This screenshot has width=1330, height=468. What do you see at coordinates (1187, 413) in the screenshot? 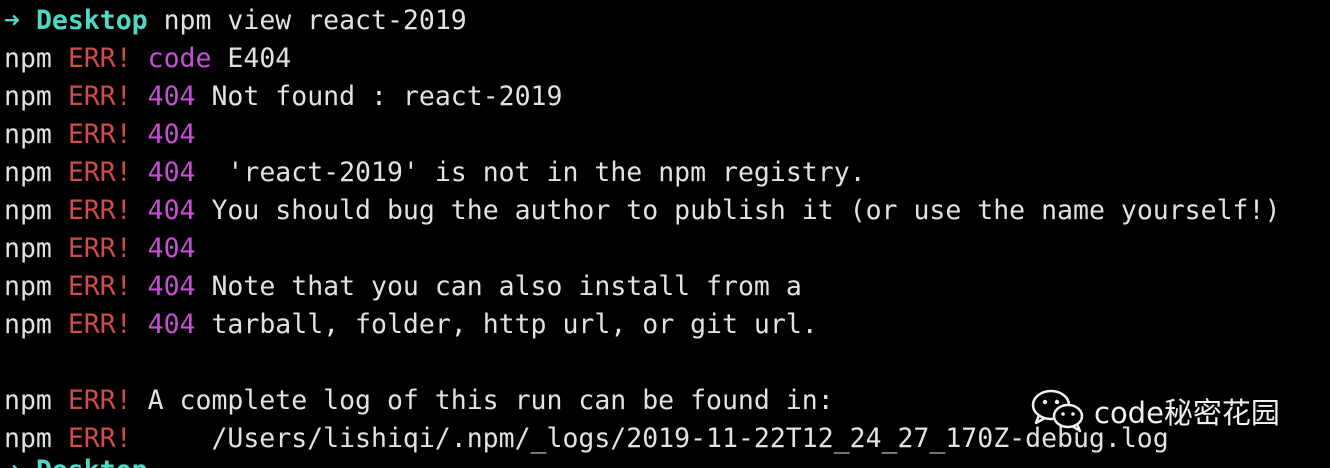
I see `watermark-text: code秘密花园` at bounding box center [1187, 413].